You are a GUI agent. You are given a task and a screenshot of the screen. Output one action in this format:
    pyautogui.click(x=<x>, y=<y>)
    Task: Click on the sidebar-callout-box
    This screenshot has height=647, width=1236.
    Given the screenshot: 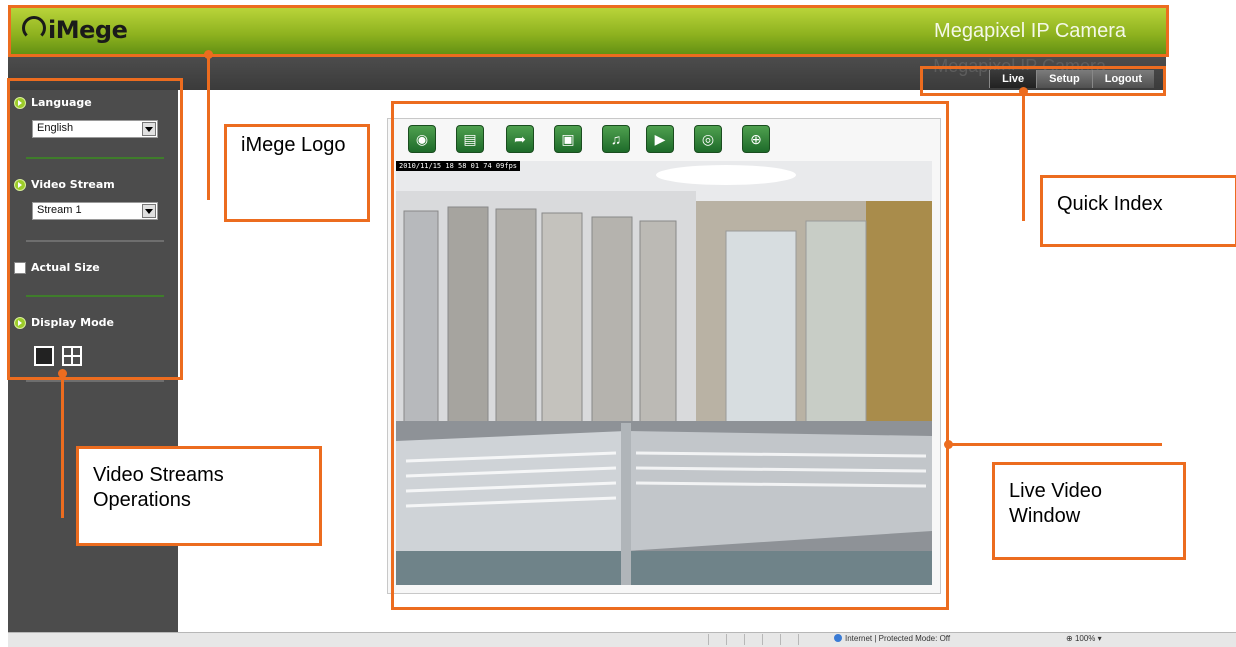 What is the action you would take?
    pyautogui.click(x=95, y=229)
    